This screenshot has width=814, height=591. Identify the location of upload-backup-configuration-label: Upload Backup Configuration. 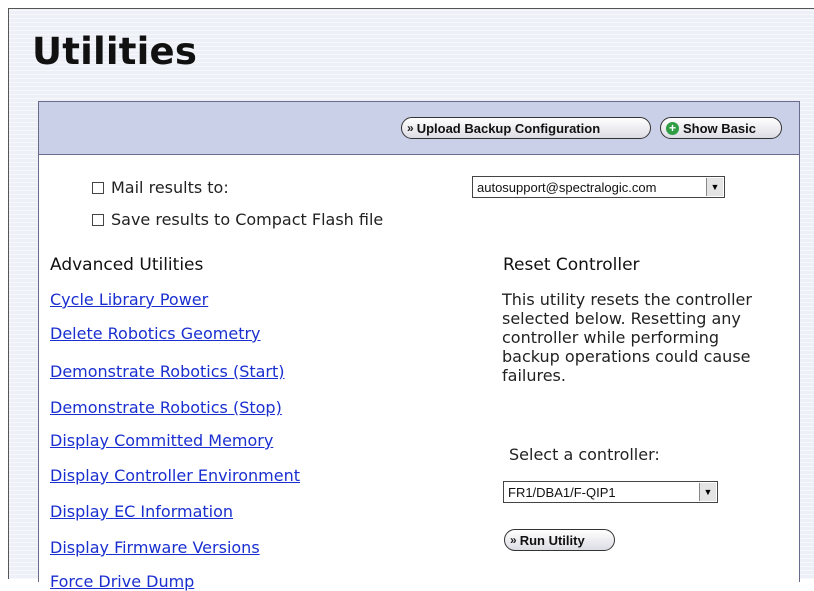
(508, 128).